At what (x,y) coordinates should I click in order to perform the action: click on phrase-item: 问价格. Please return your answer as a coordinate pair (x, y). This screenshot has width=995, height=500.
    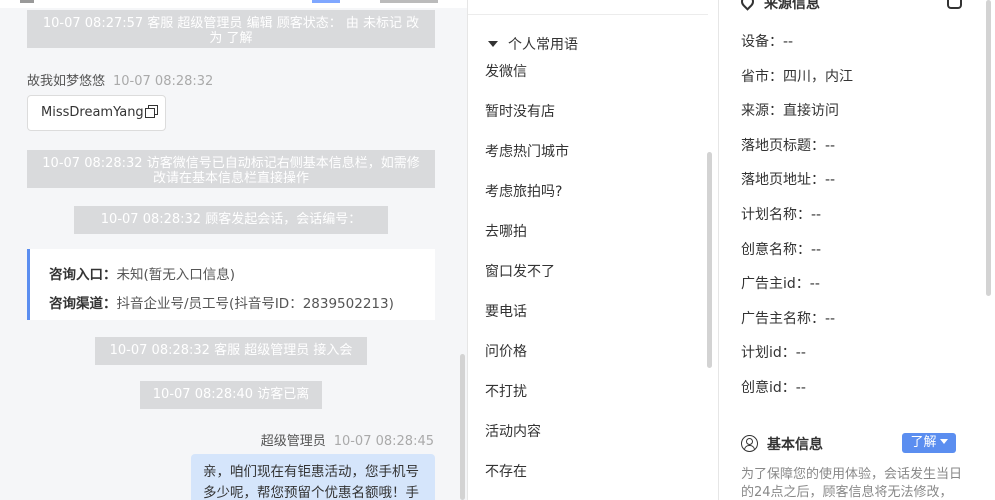
    Looking at the image, I should click on (527, 352).